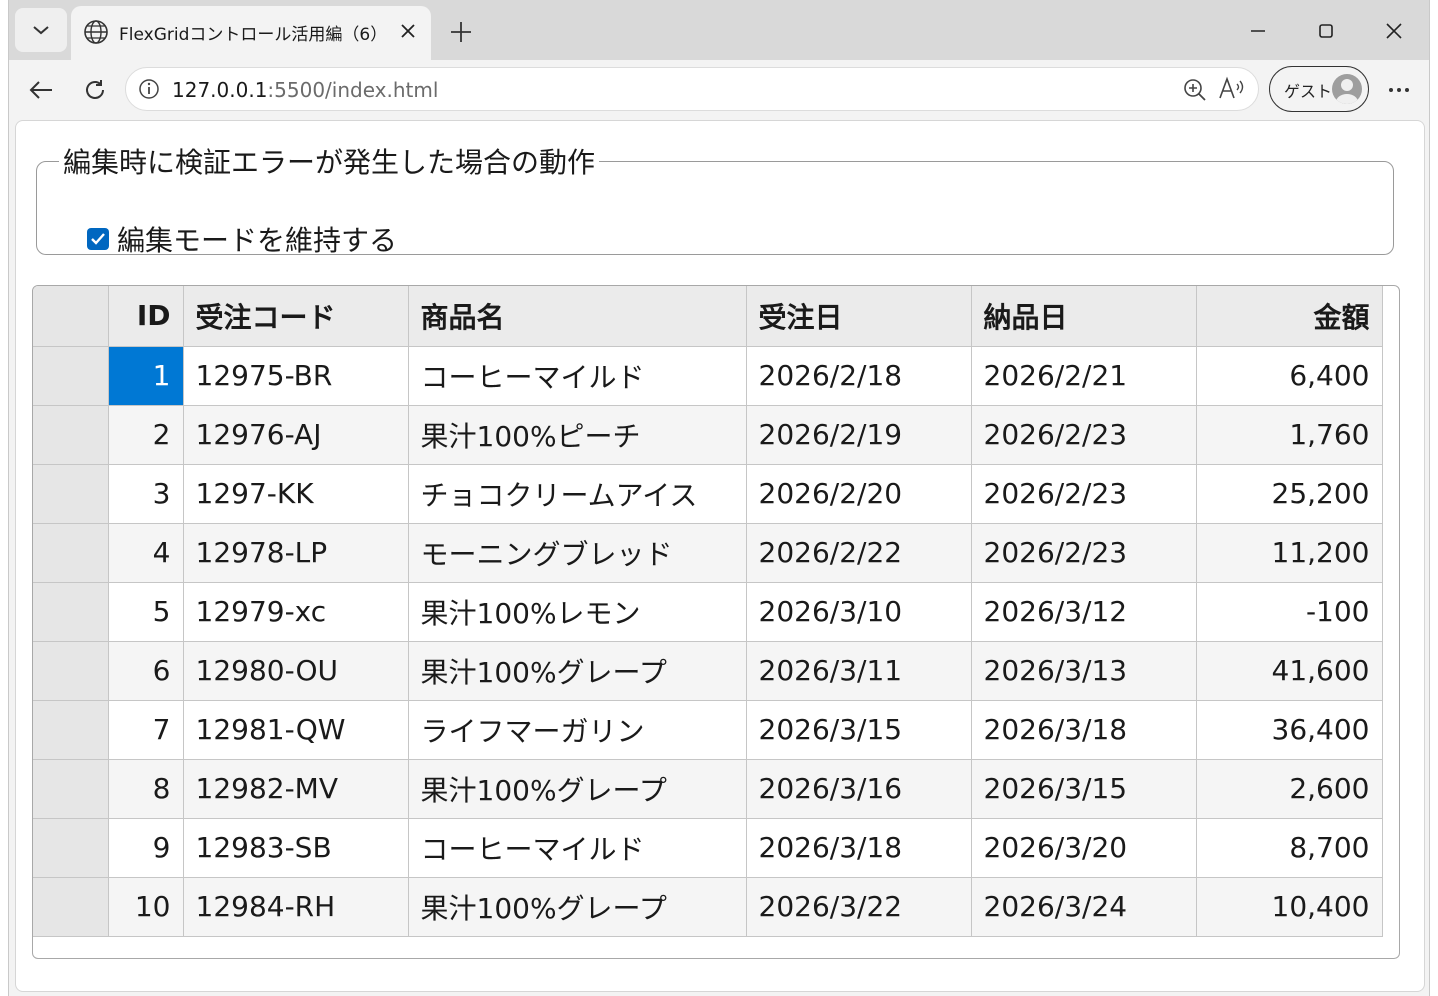 This screenshot has height=996, width=1438. What do you see at coordinates (1326, 31) in the screenshot?
I see `maximize-button` at bounding box center [1326, 31].